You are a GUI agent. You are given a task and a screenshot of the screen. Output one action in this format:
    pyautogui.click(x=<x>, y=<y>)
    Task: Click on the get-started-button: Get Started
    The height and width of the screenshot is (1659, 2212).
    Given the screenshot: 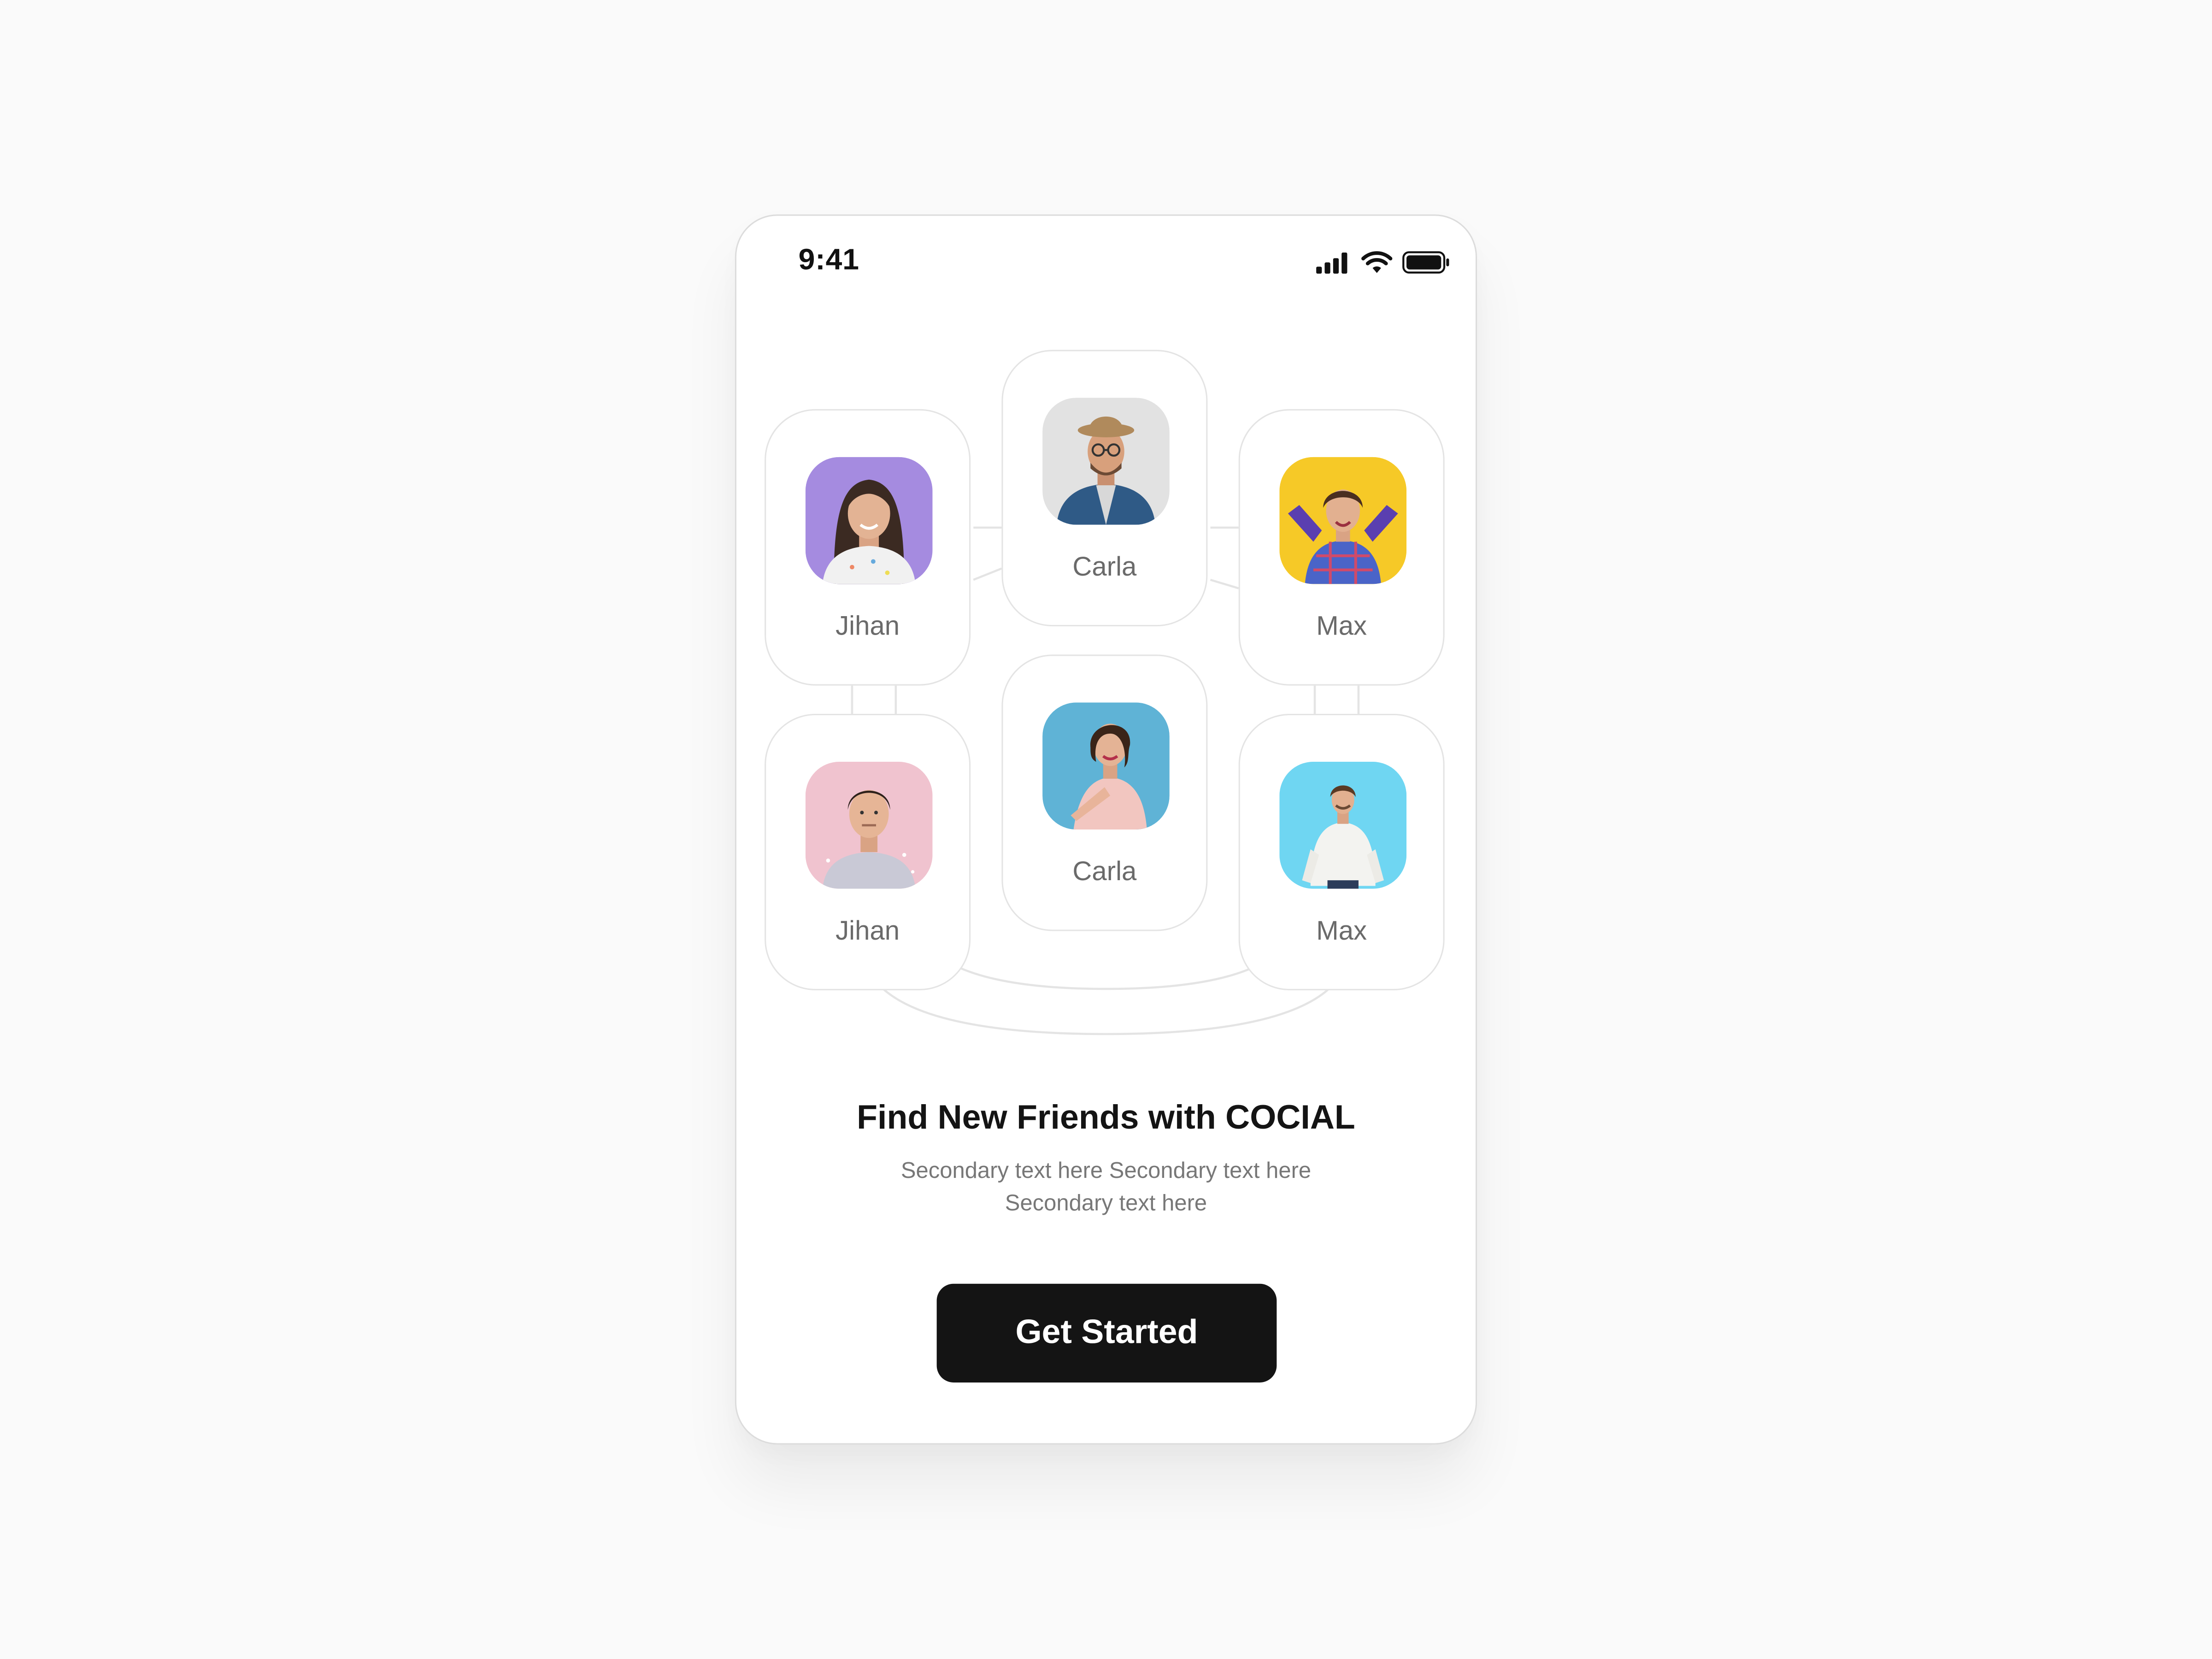 What is the action you would take?
    pyautogui.click(x=1106, y=1332)
    